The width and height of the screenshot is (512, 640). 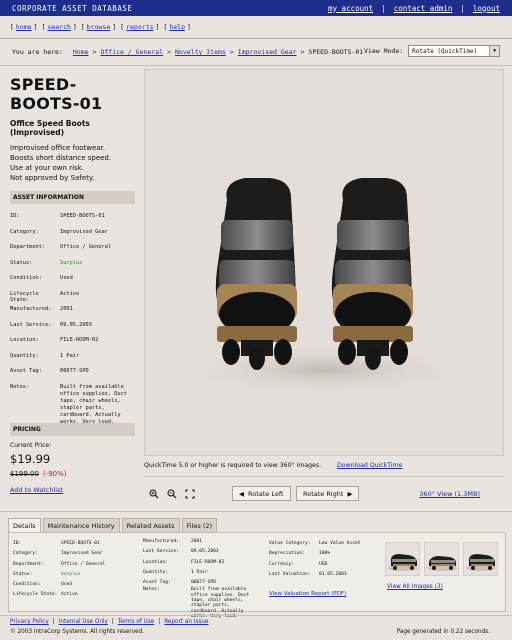 I want to click on detail-row: Manufactured: 2001, so click(x=173, y=541).